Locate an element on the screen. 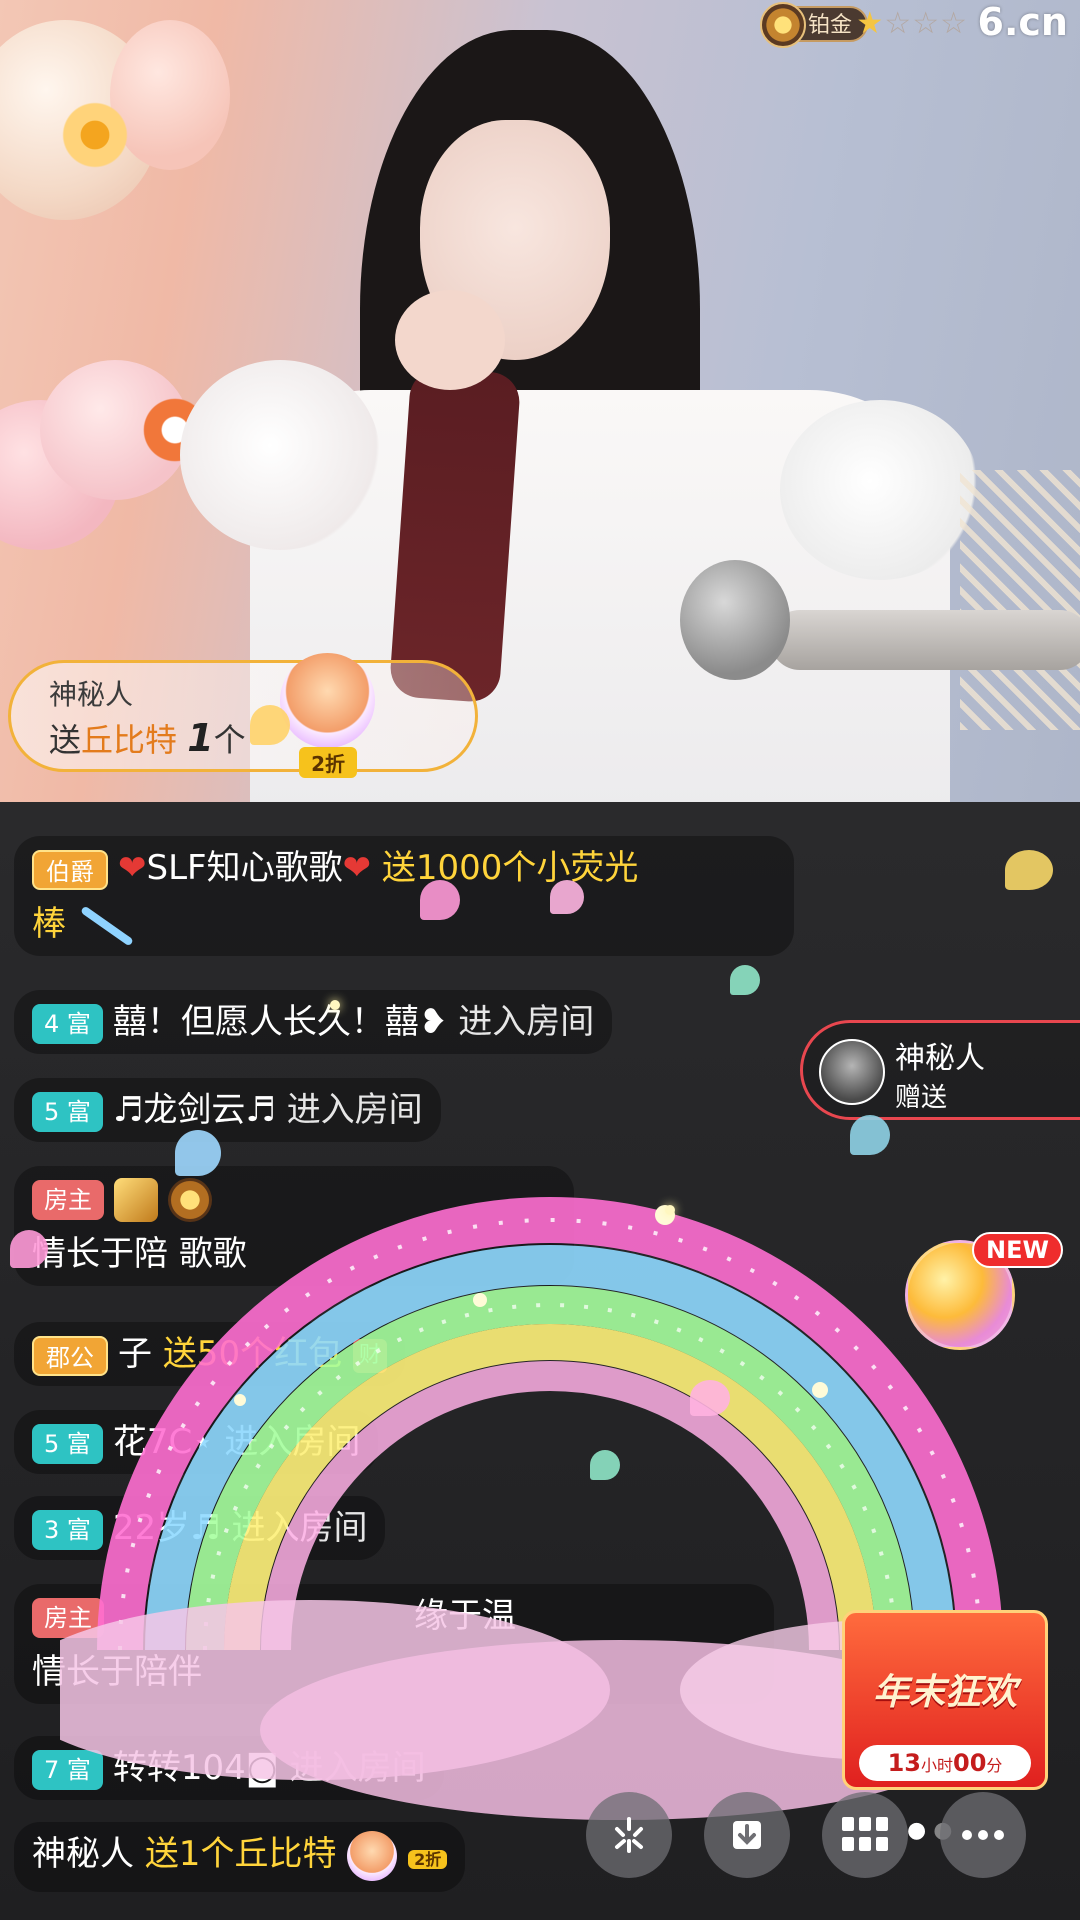  chat-message: 伯爵 ❤SLF知心歌歌❤ 送1000个小荧光 棒 is located at coordinates (404, 896).